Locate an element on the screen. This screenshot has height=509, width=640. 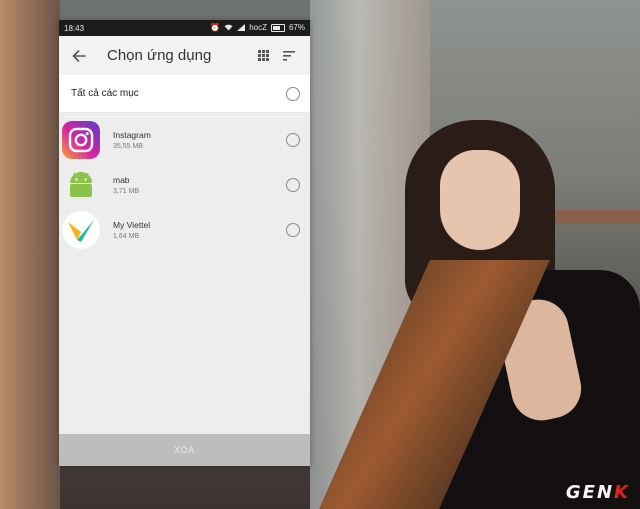
grid-icon is located at coordinates (263, 55).